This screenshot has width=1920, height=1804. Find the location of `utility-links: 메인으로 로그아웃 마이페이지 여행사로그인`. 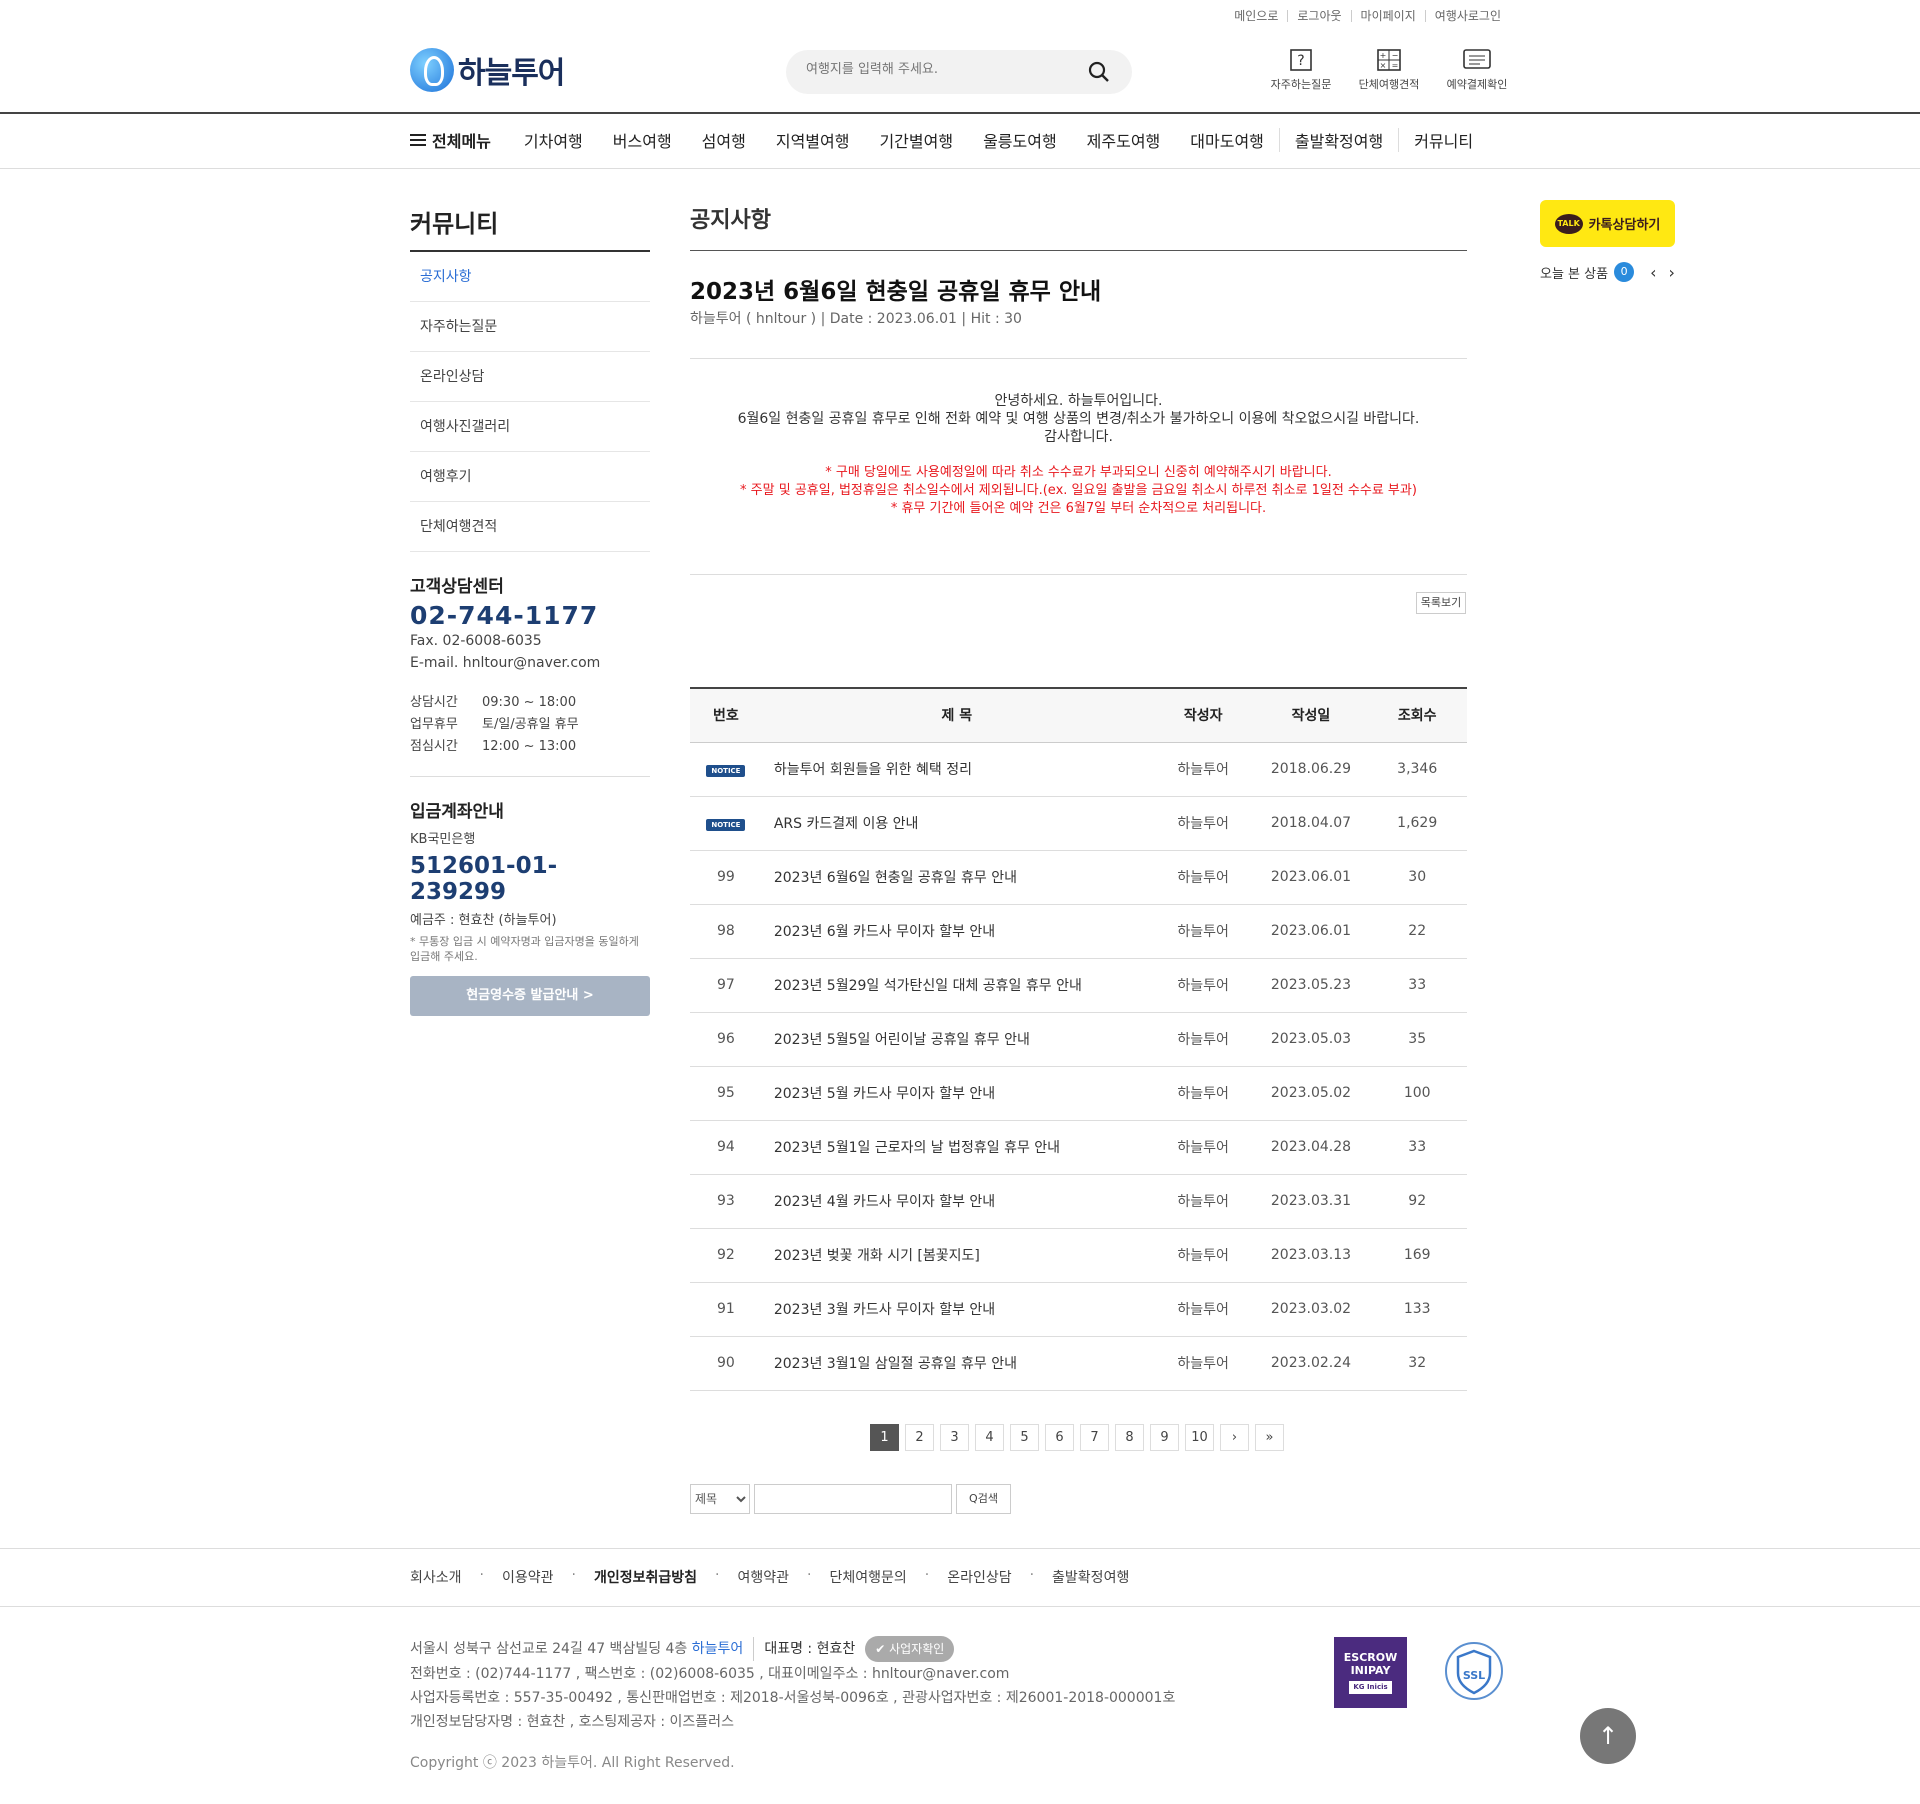

utility-links: 메인으로 로그아웃 마이페이지 여행사로그인 is located at coordinates (1367, 16).